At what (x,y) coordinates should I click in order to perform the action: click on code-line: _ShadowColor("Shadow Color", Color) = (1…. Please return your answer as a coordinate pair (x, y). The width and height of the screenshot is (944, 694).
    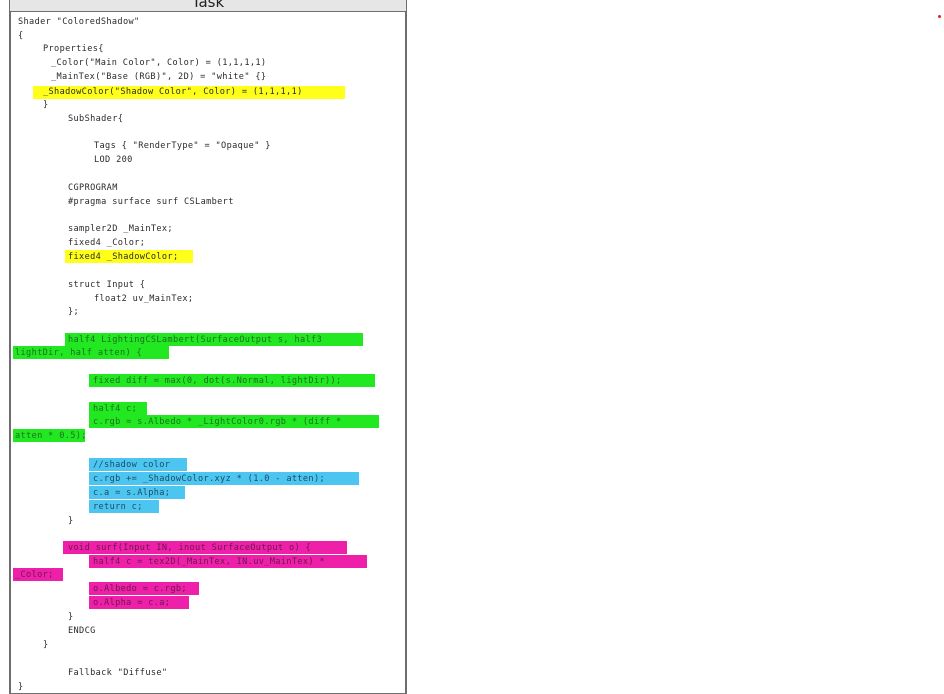
    Looking at the image, I should click on (173, 92).